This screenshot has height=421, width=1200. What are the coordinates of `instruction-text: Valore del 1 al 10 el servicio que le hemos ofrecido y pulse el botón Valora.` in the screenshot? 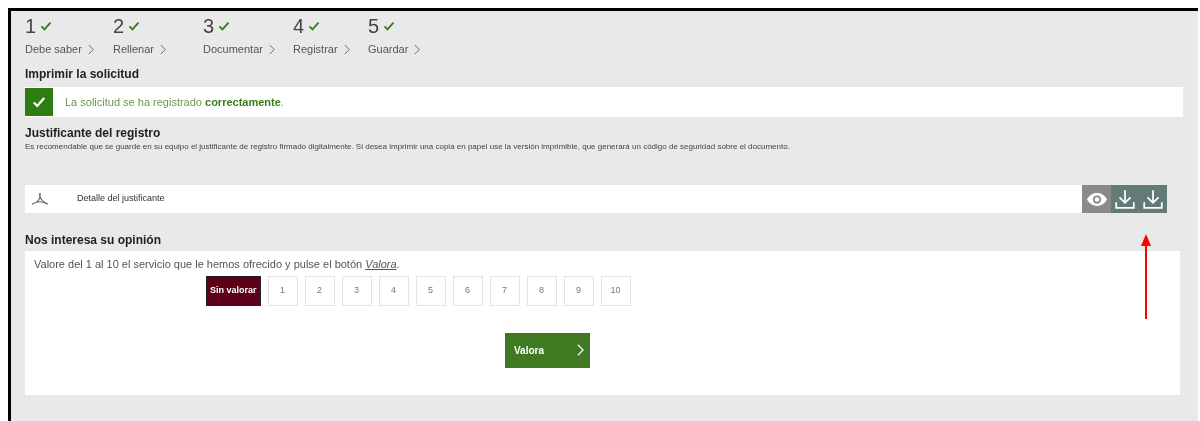 It's located at (217, 264).